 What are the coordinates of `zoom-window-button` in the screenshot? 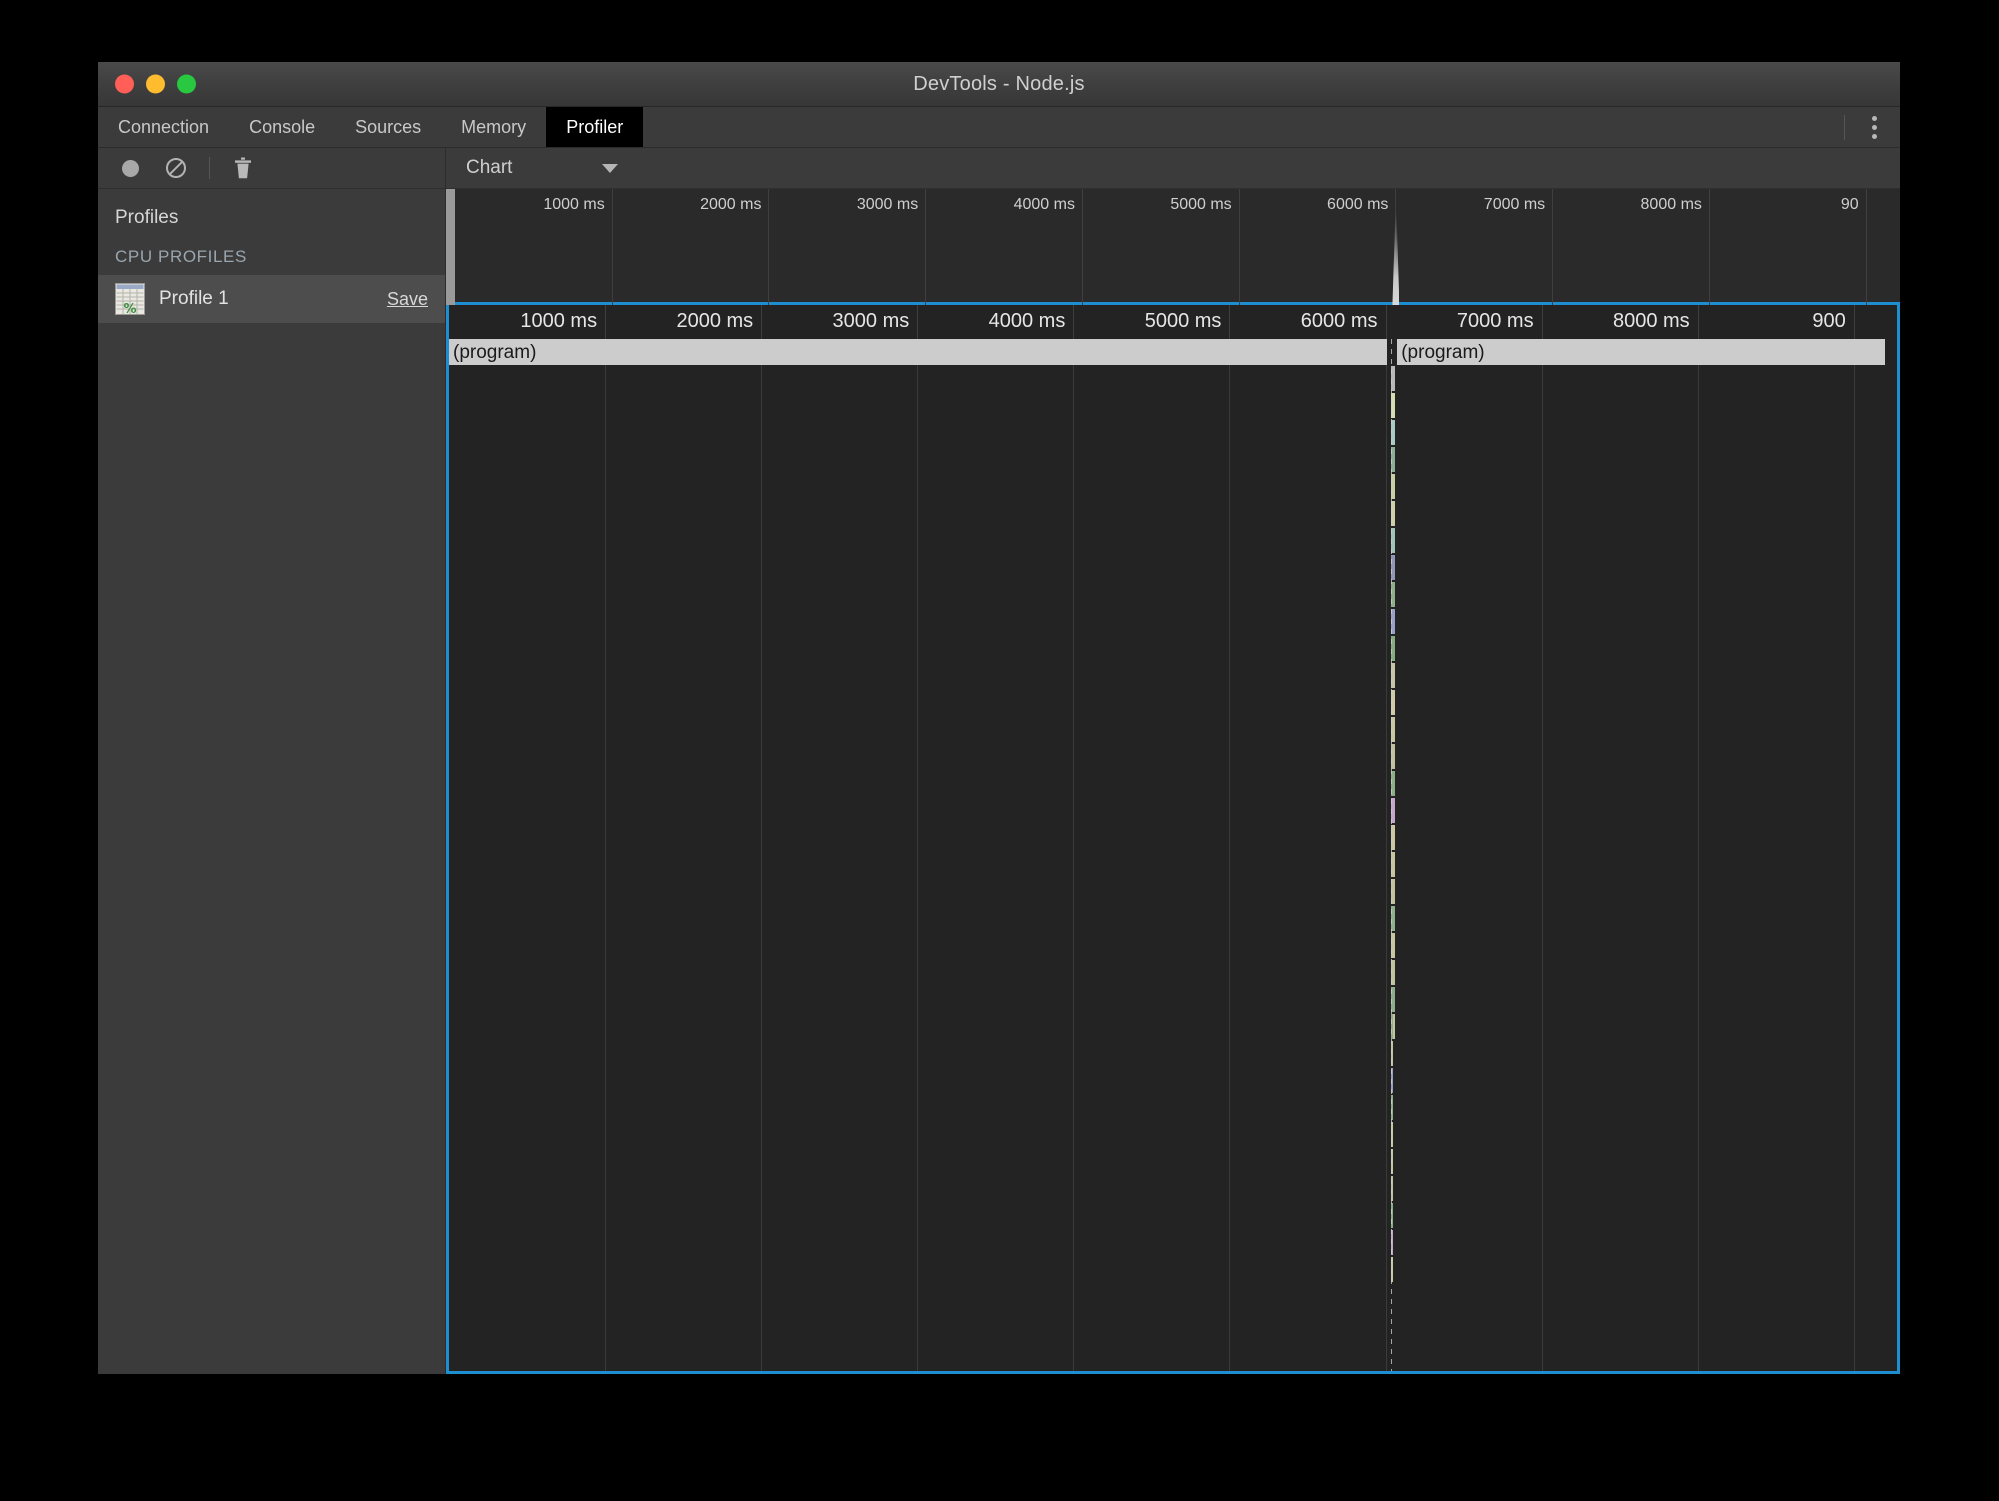 It's located at (186, 84).